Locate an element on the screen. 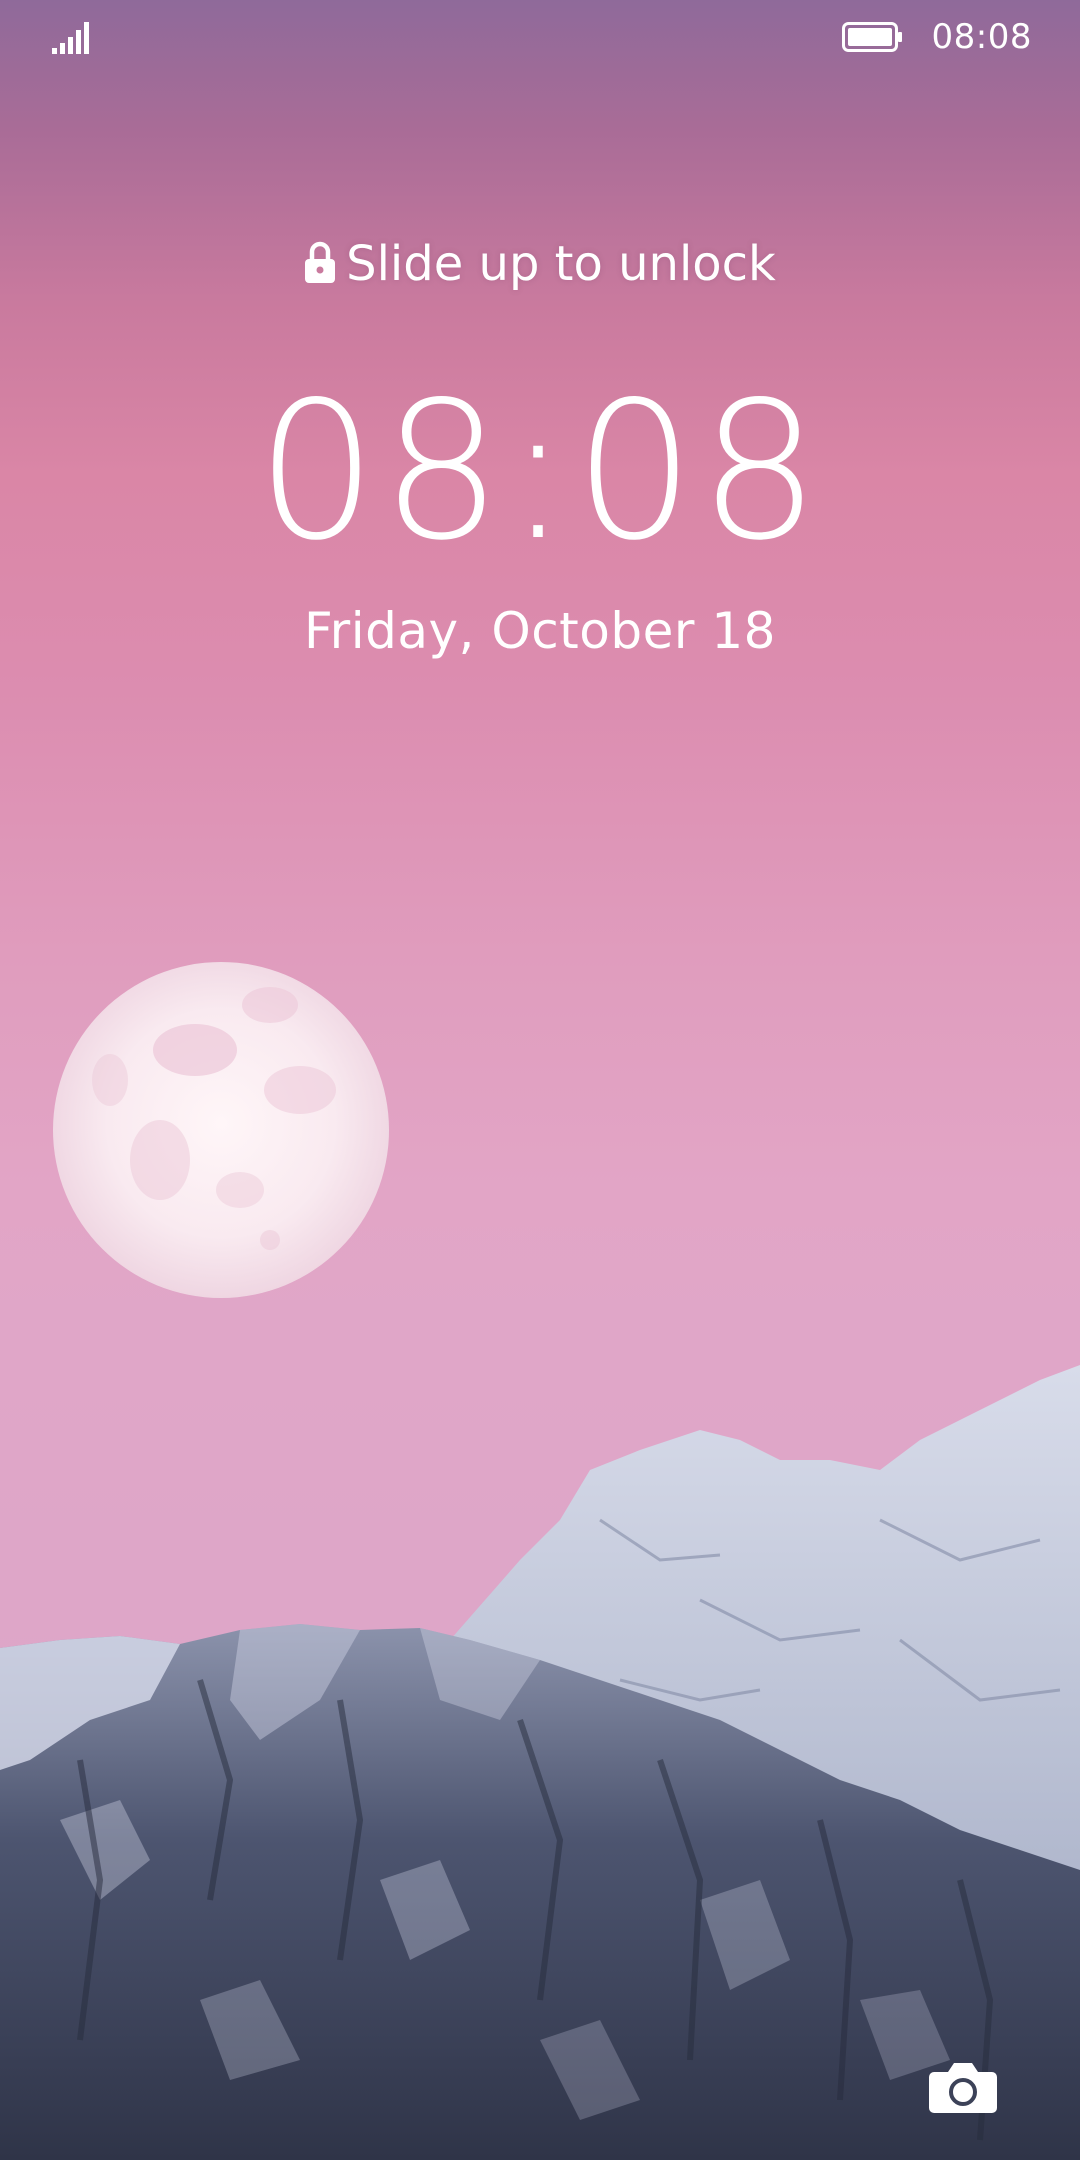 Image resolution: width=1080 pixels, height=2160 pixels. unlock-hint: Slide up to unlock is located at coordinates (540, 264).